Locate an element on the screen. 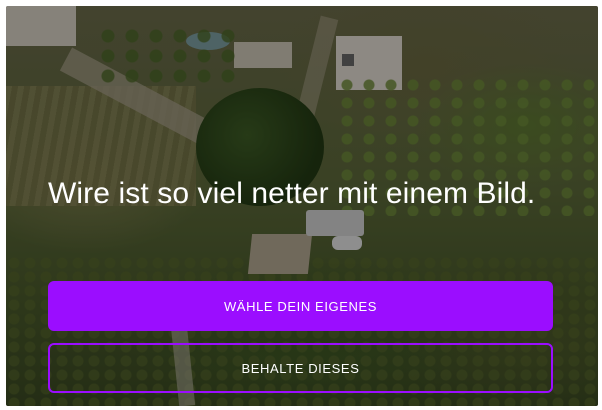 This screenshot has width=602, height=410. onboarding-headline: Wire ist so viel netter mit einem Bild. is located at coordinates (292, 193).